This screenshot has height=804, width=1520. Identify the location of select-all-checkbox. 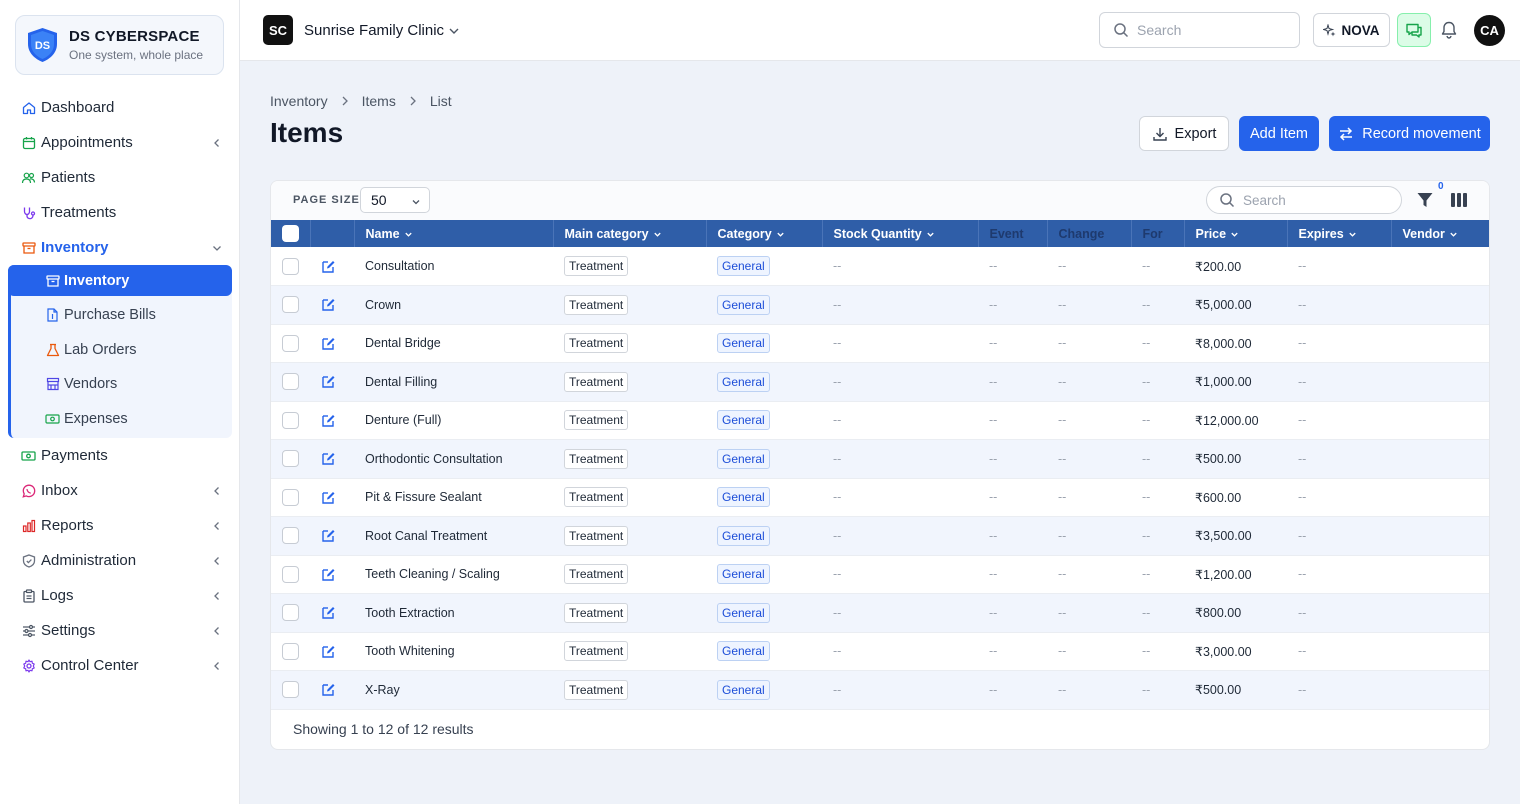
(290, 233).